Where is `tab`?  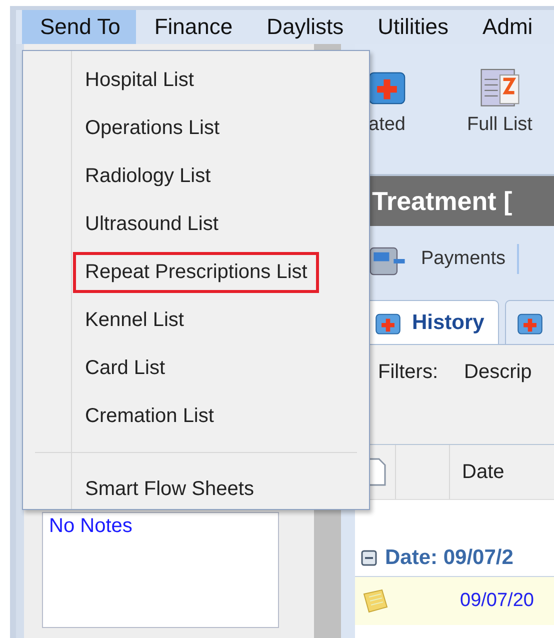
tab is located at coordinates (529, 322).